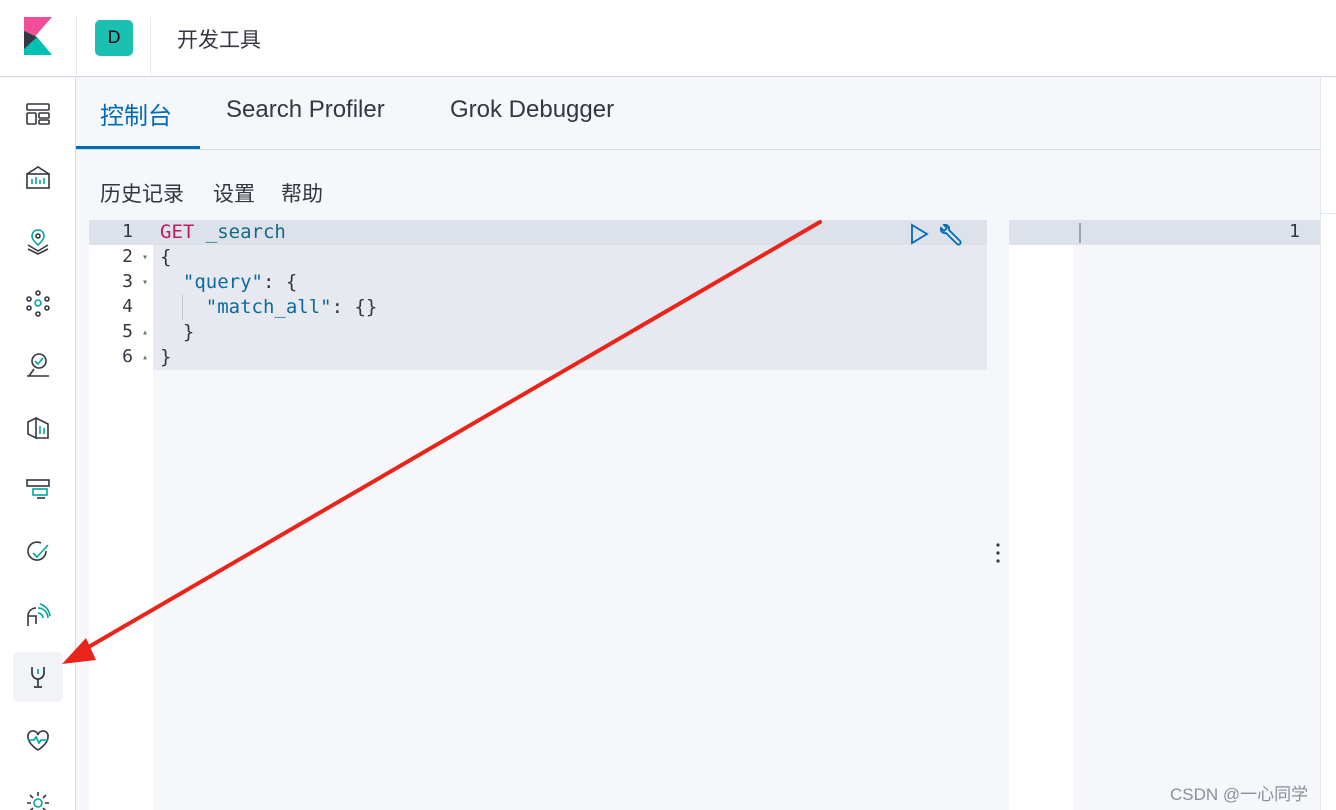 The height and width of the screenshot is (810, 1336). I want to click on nav-item-logs, so click(38, 428).